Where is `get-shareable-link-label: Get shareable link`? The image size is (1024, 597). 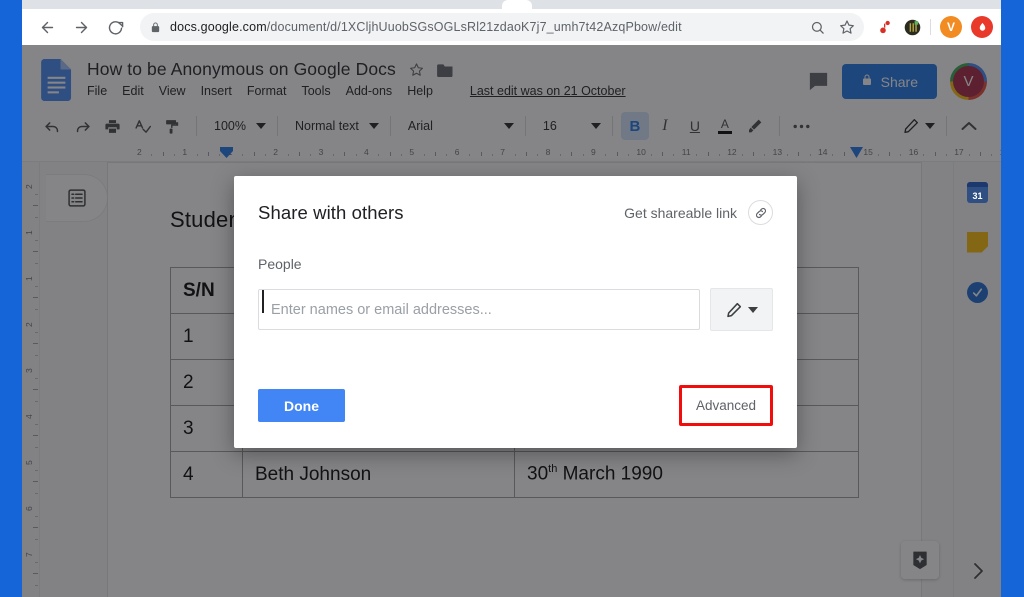 get-shareable-link-label: Get shareable link is located at coordinates (680, 212).